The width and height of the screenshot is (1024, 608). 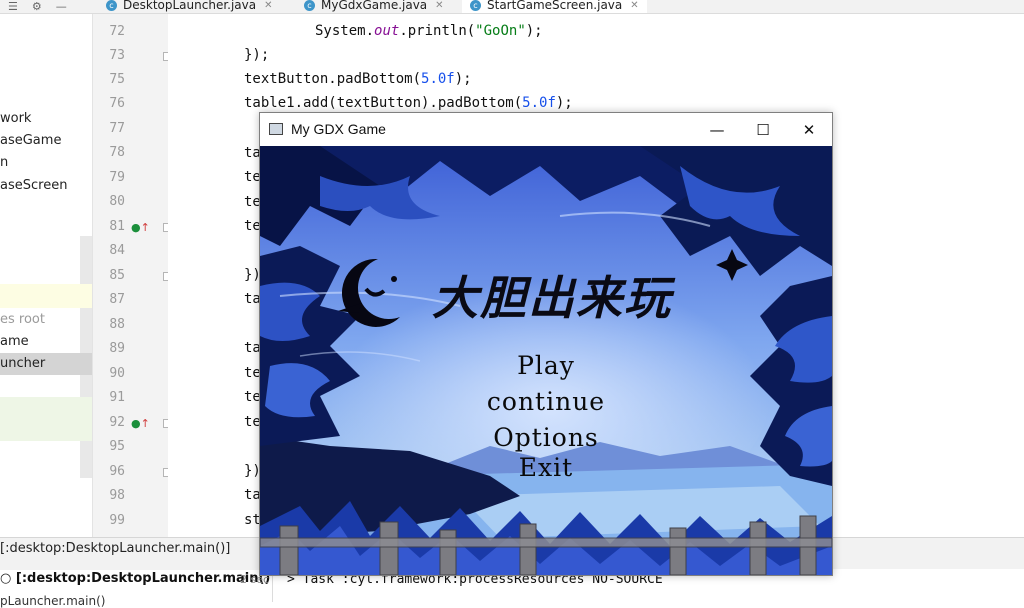 What do you see at coordinates (117, 324) in the screenshot?
I see `line-number: 88` at bounding box center [117, 324].